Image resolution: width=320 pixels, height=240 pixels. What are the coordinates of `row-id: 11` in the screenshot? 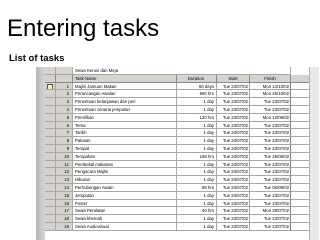 It's located at (64, 164).